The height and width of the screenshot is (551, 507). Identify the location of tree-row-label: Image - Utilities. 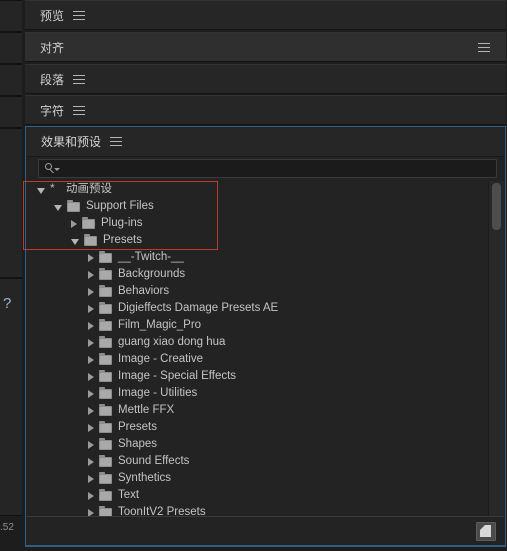
(158, 393).